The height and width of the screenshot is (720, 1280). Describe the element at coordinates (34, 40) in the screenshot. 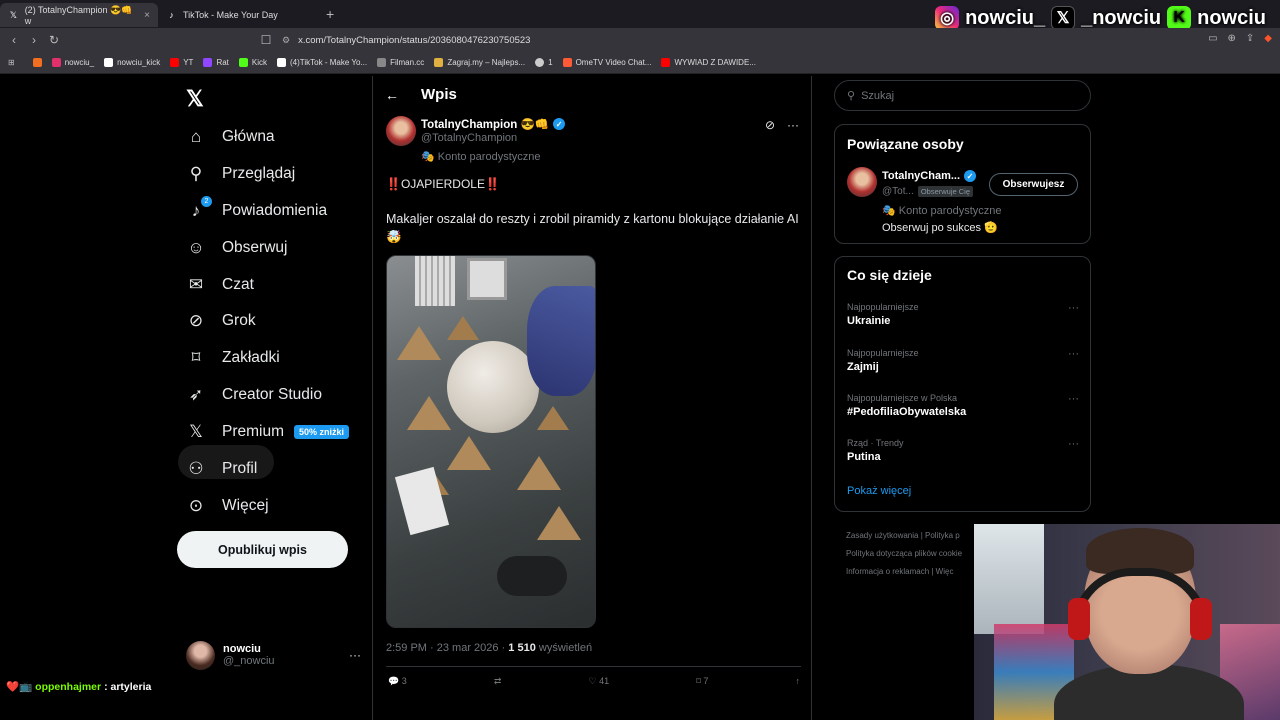

I see `forward-icon: ›` at that location.